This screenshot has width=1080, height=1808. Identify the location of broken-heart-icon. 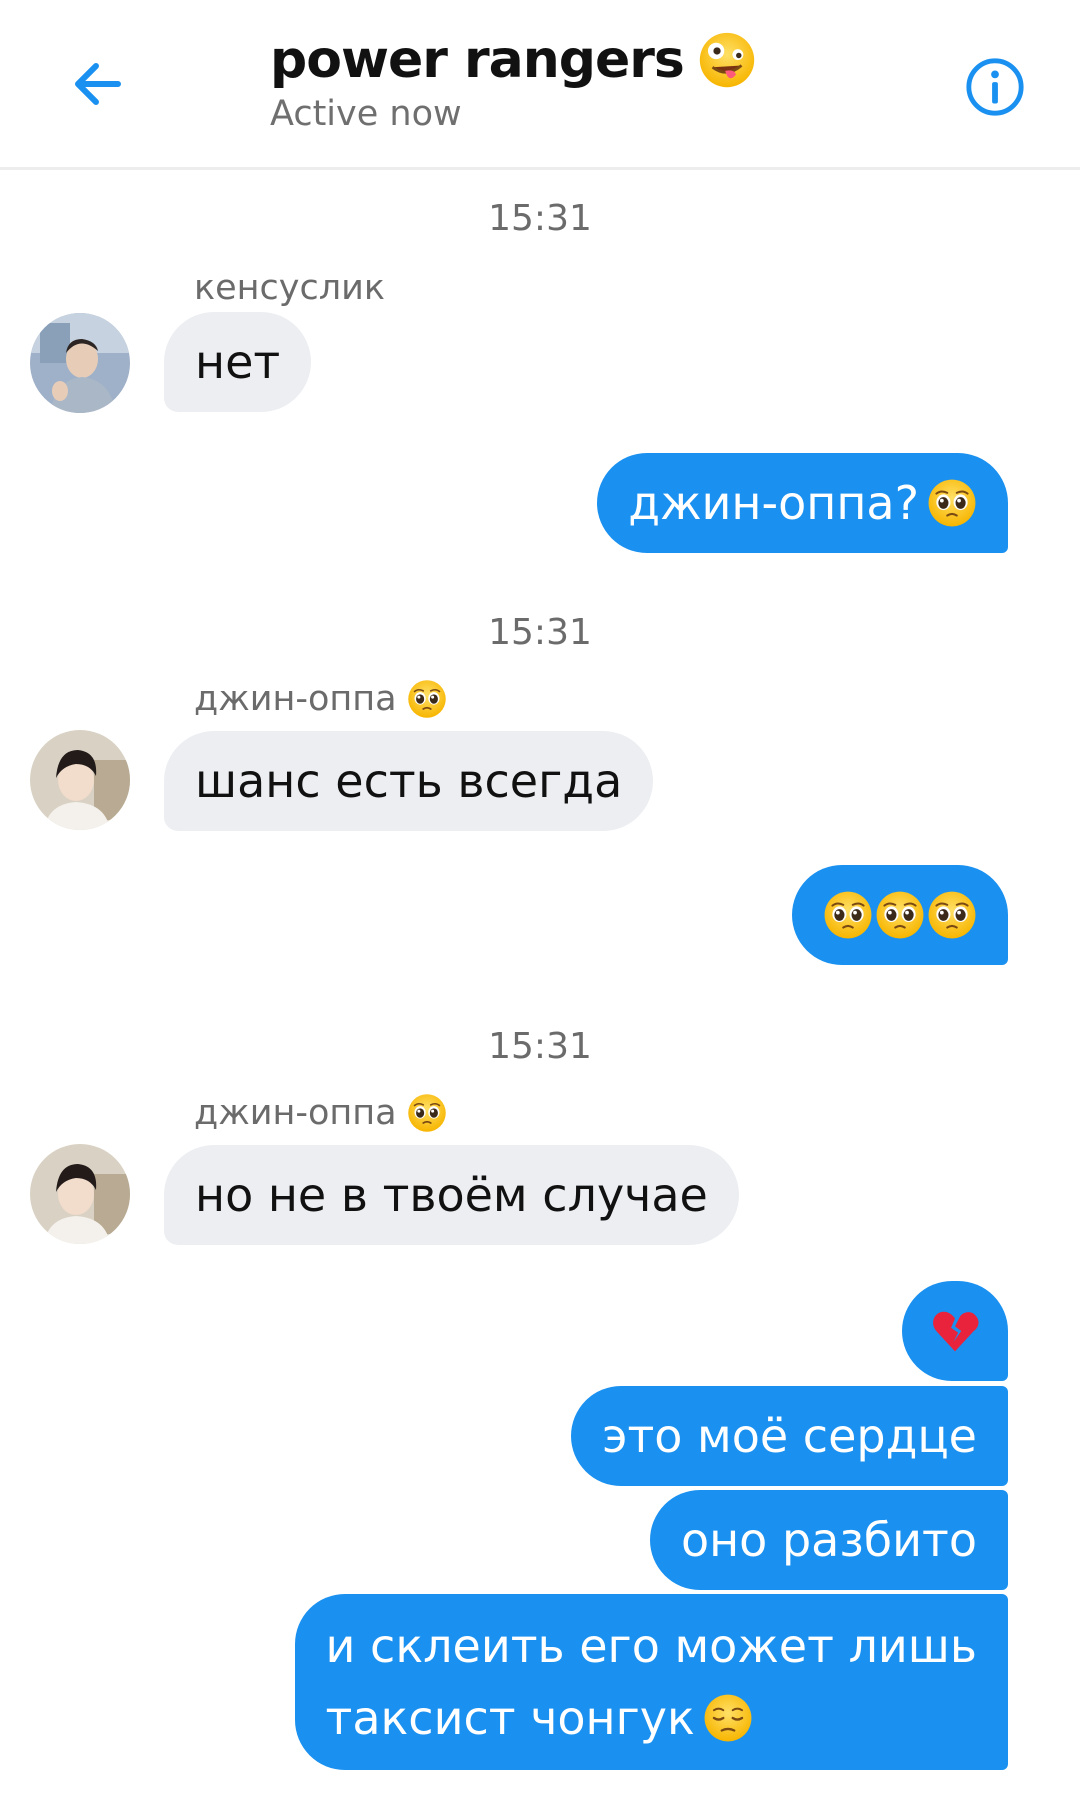
(955, 1331).